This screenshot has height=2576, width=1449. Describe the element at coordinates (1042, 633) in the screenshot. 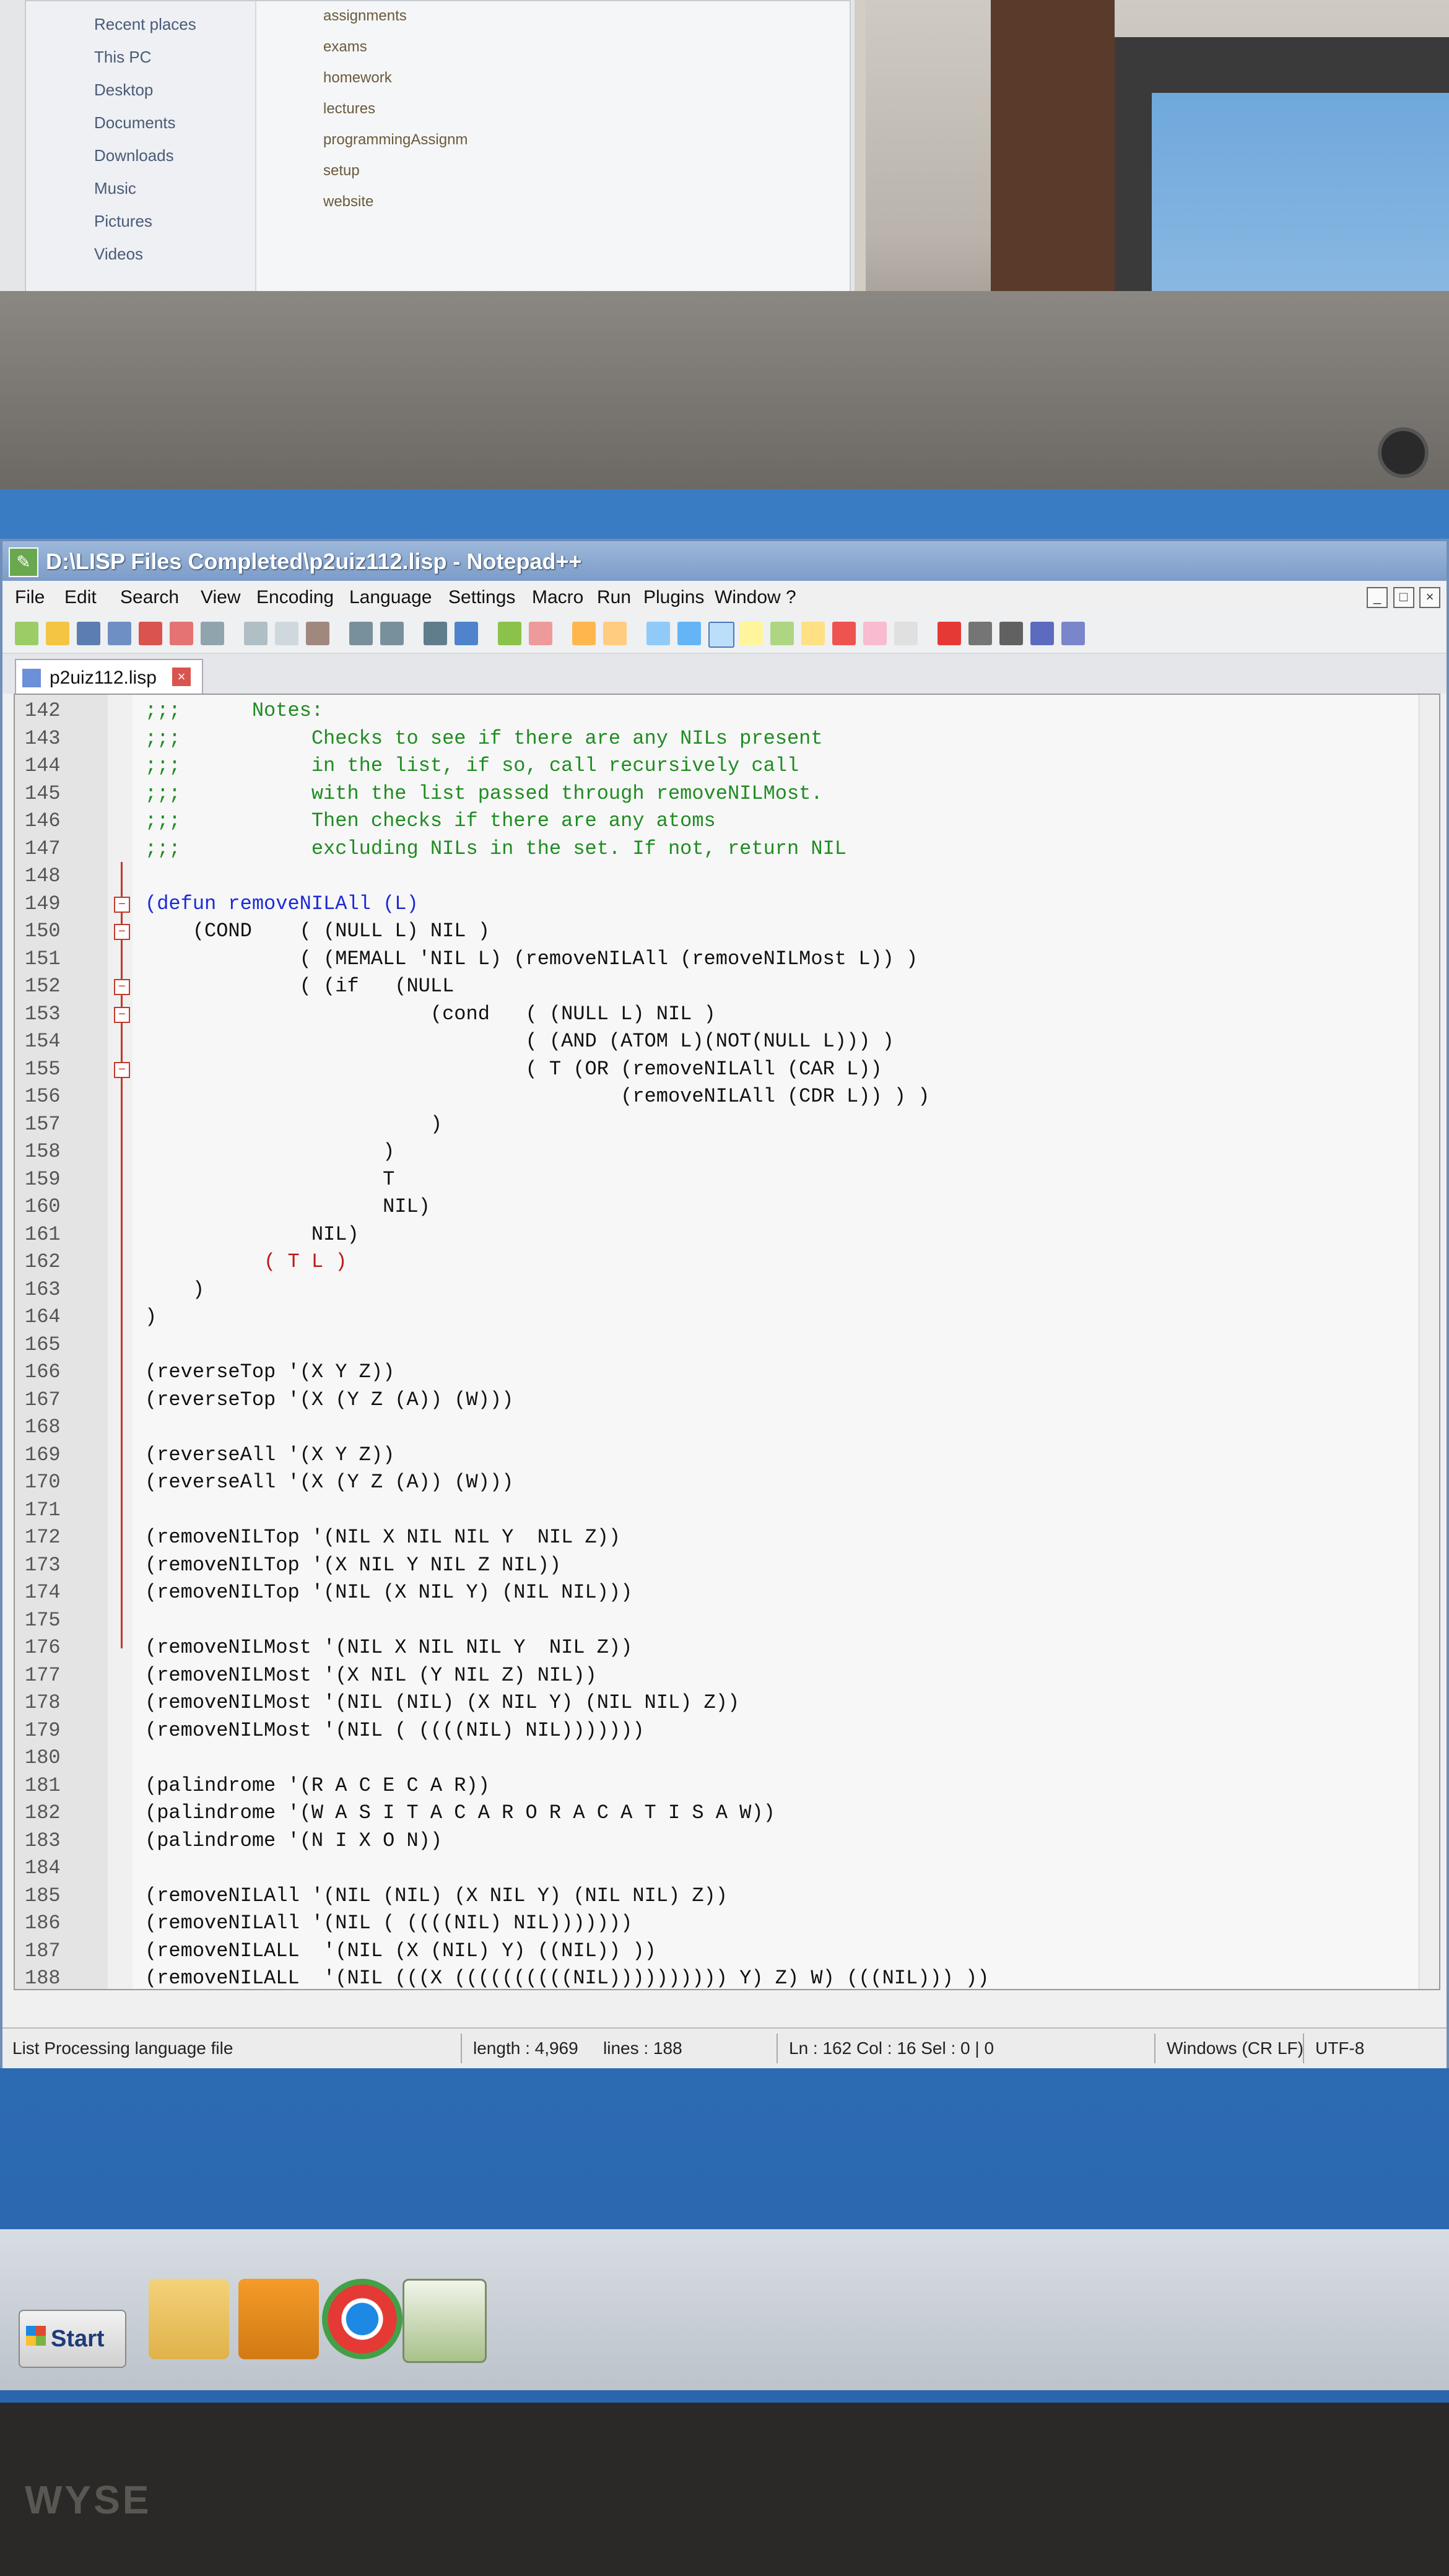

I see `run-macro-multiple-icon` at that location.